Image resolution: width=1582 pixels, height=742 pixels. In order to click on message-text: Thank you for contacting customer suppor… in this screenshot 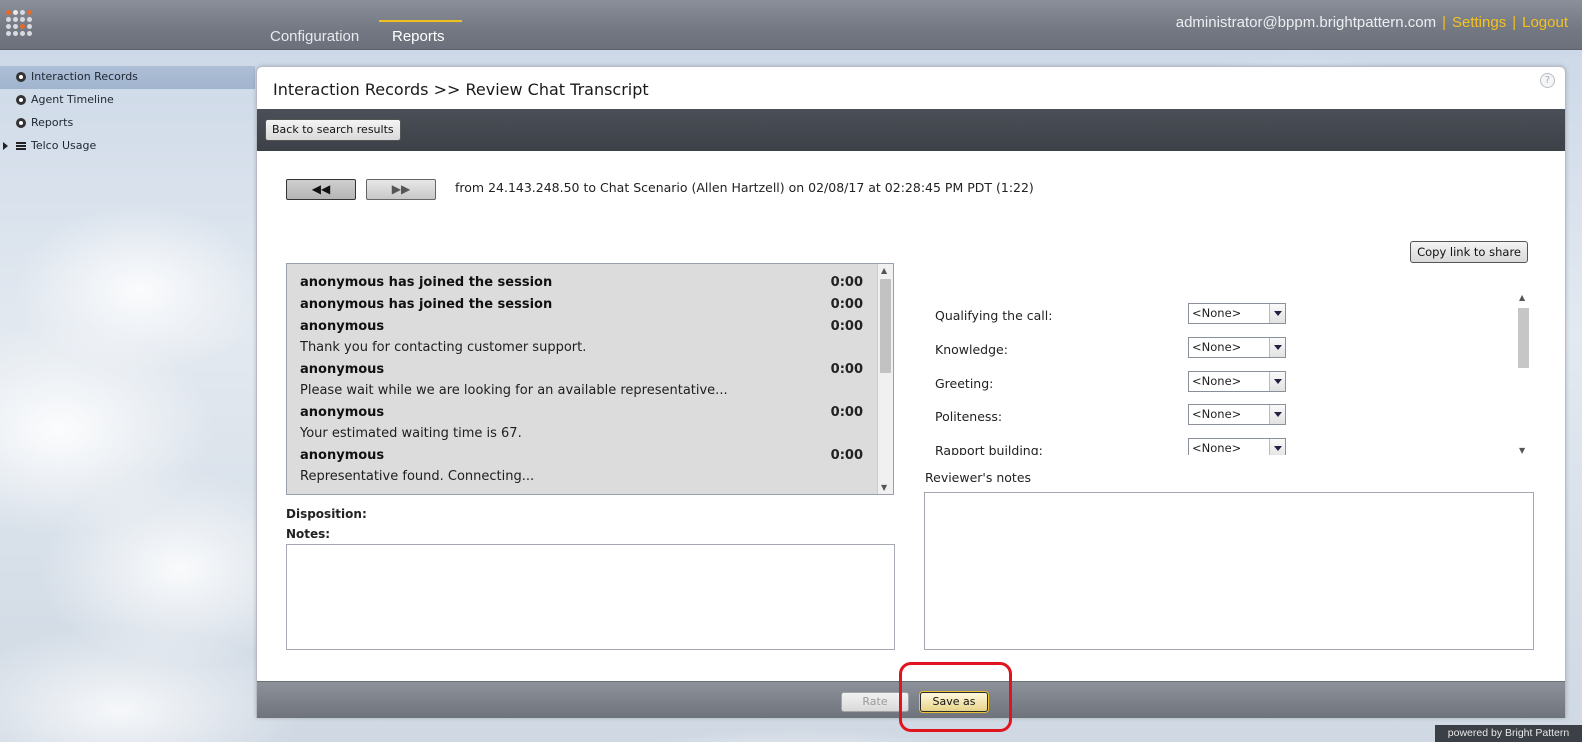, I will do `click(443, 347)`.